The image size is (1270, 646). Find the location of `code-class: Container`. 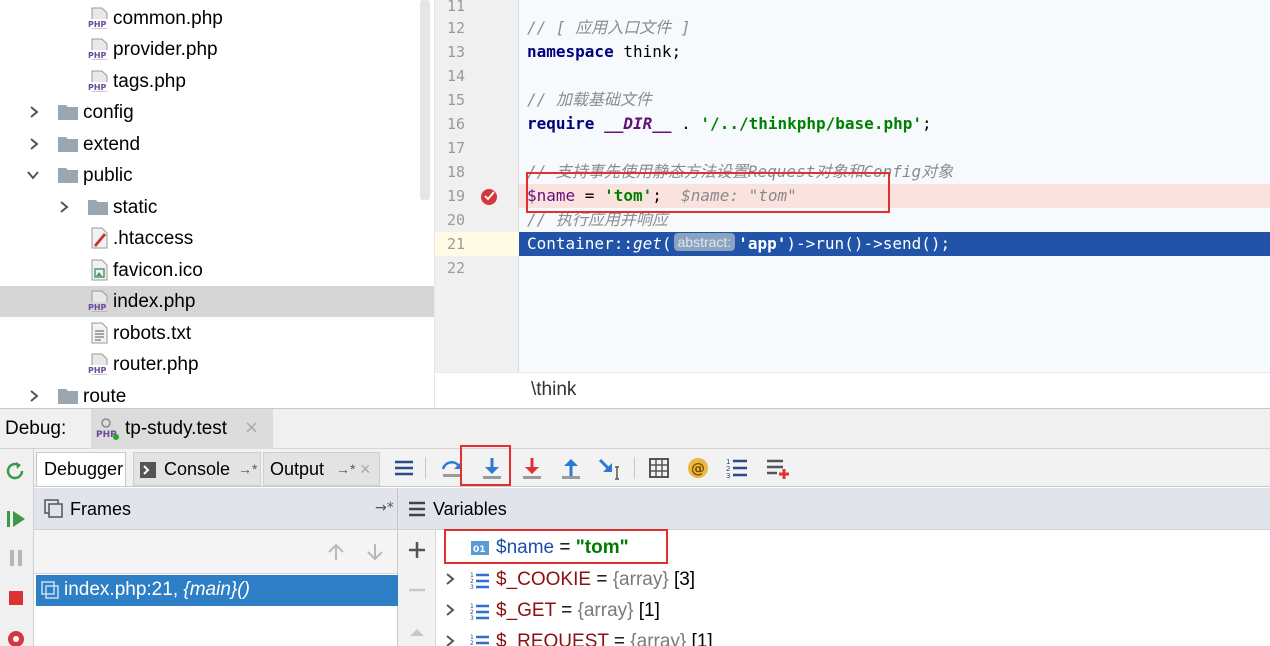

code-class: Container is located at coordinates (570, 243).